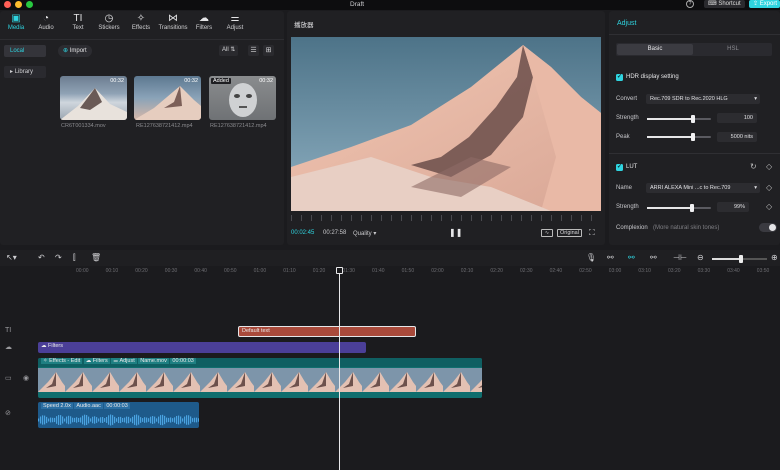  I want to click on quality-dropdown: Quality ▾, so click(364, 233).